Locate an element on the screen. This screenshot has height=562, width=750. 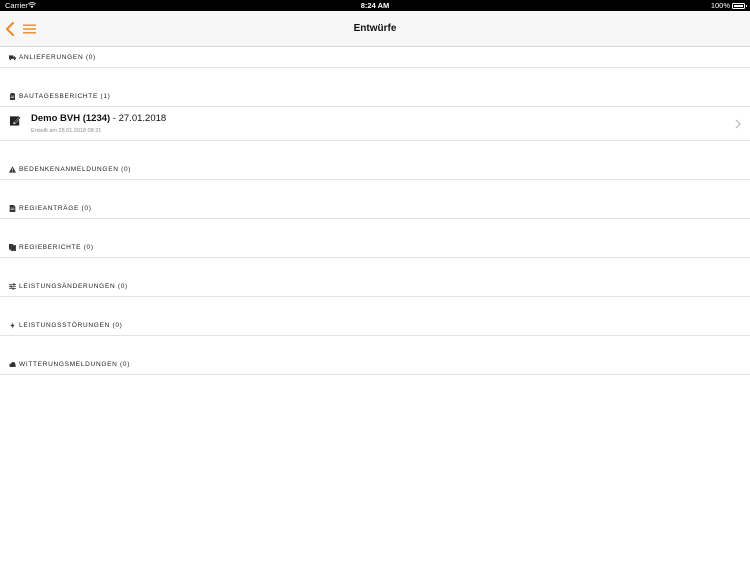
section-header-leistungsaenderungen: LEISTUNGSÄNDERUNGEN (0) is located at coordinates (375, 277).